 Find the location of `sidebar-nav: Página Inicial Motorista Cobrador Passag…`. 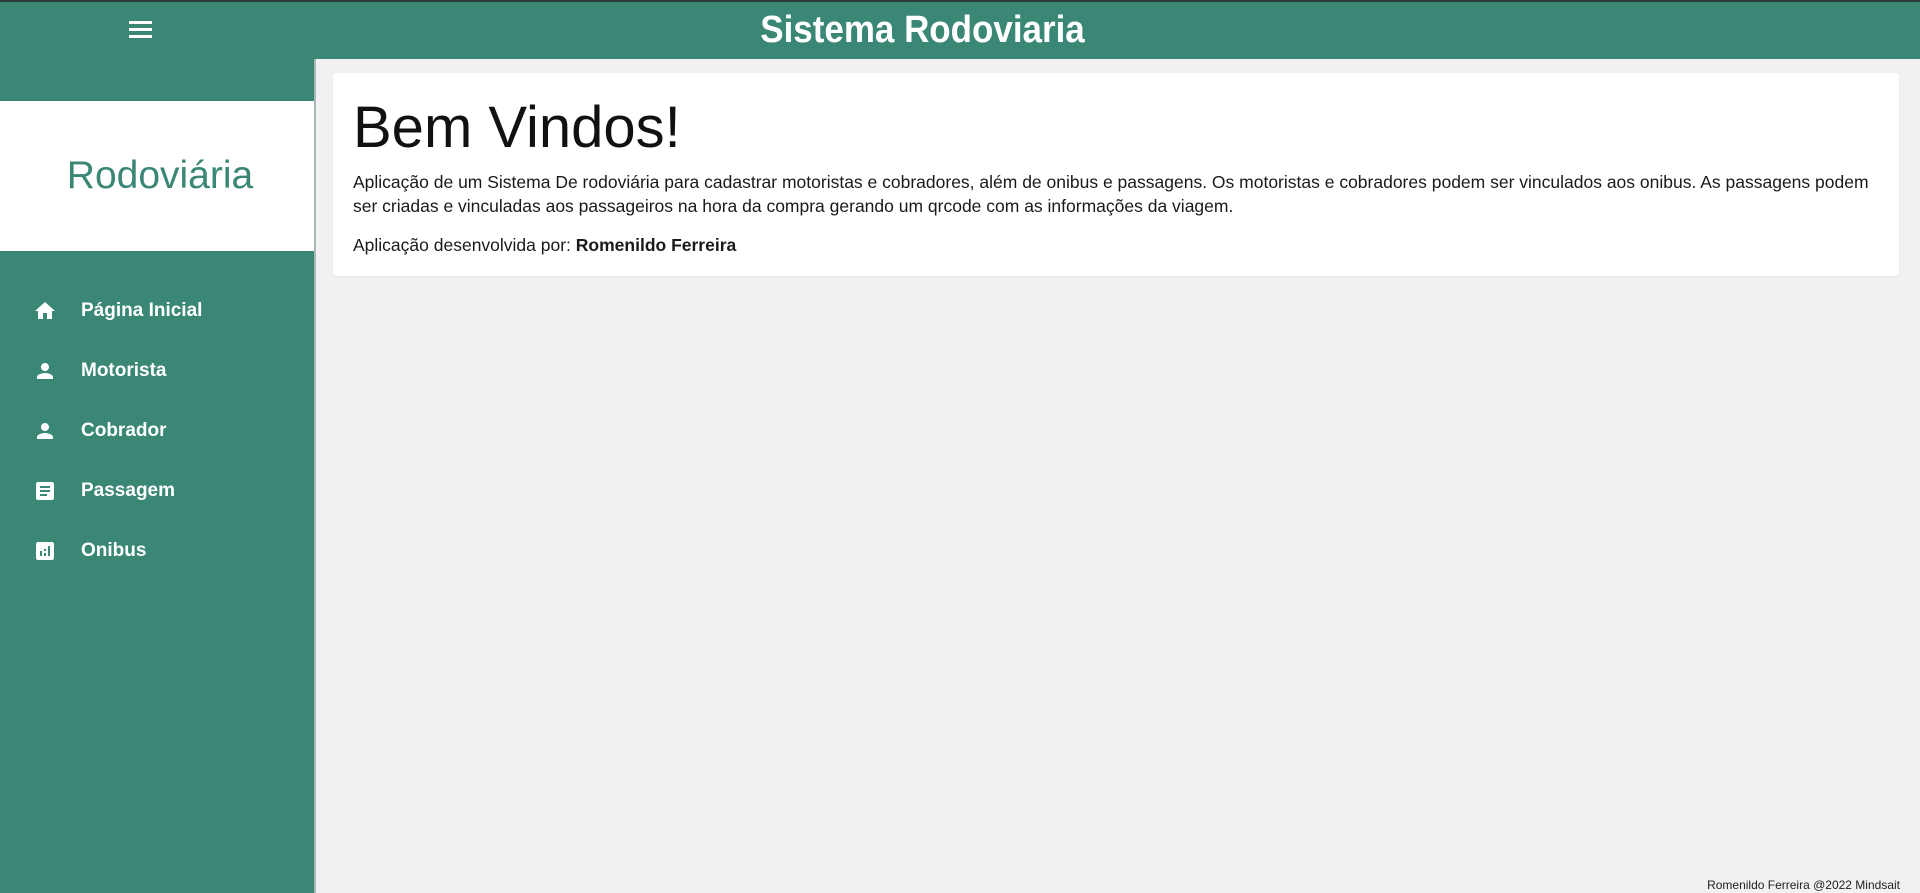

sidebar-nav: Página Inicial Motorista Cobrador Passag… is located at coordinates (157, 431).